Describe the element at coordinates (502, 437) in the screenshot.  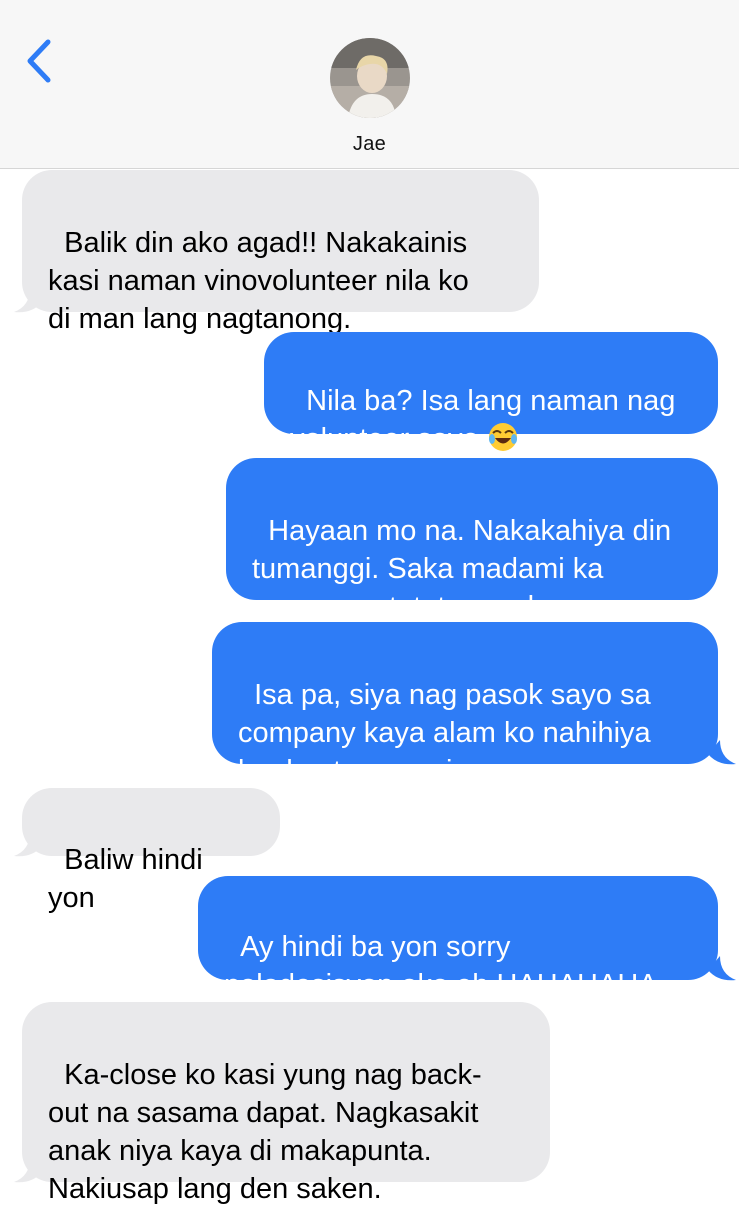
I see `face-with-tears-of-joy-icon` at that location.